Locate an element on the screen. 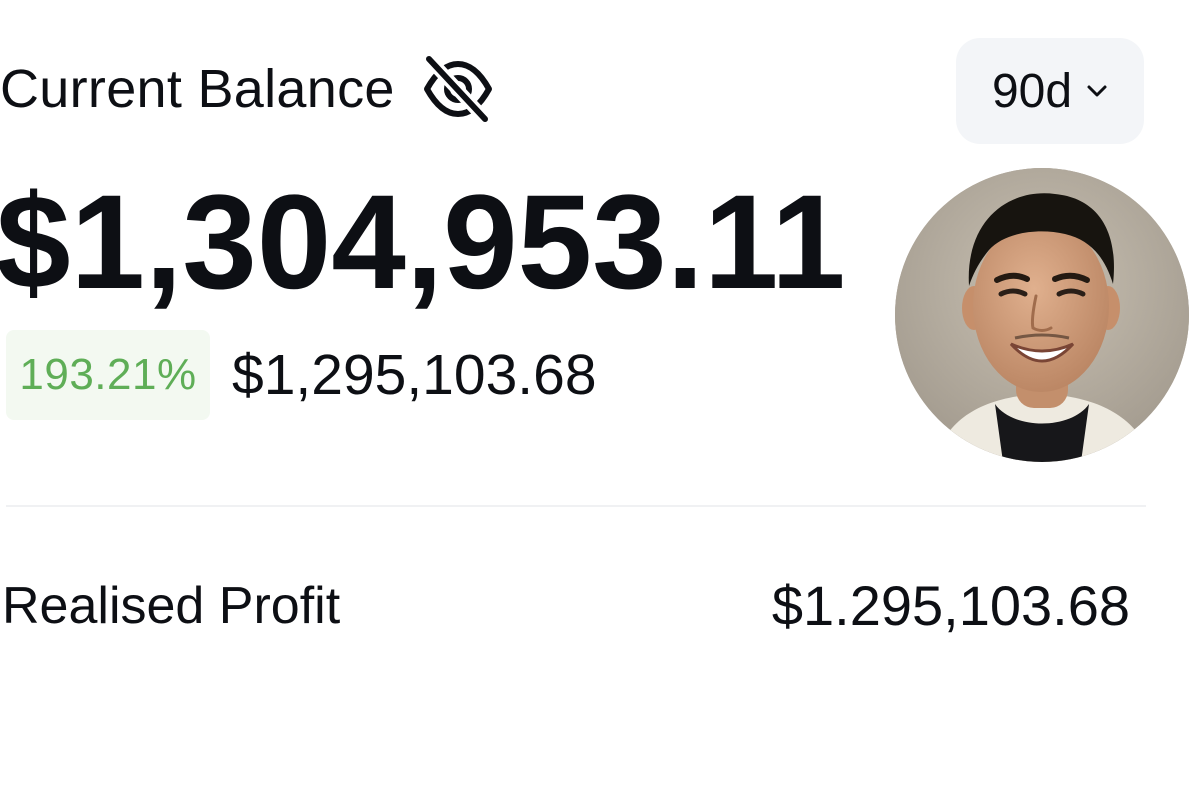 Image resolution: width=1200 pixels, height=800 pixels. eye-off-icon is located at coordinates (457, 89).